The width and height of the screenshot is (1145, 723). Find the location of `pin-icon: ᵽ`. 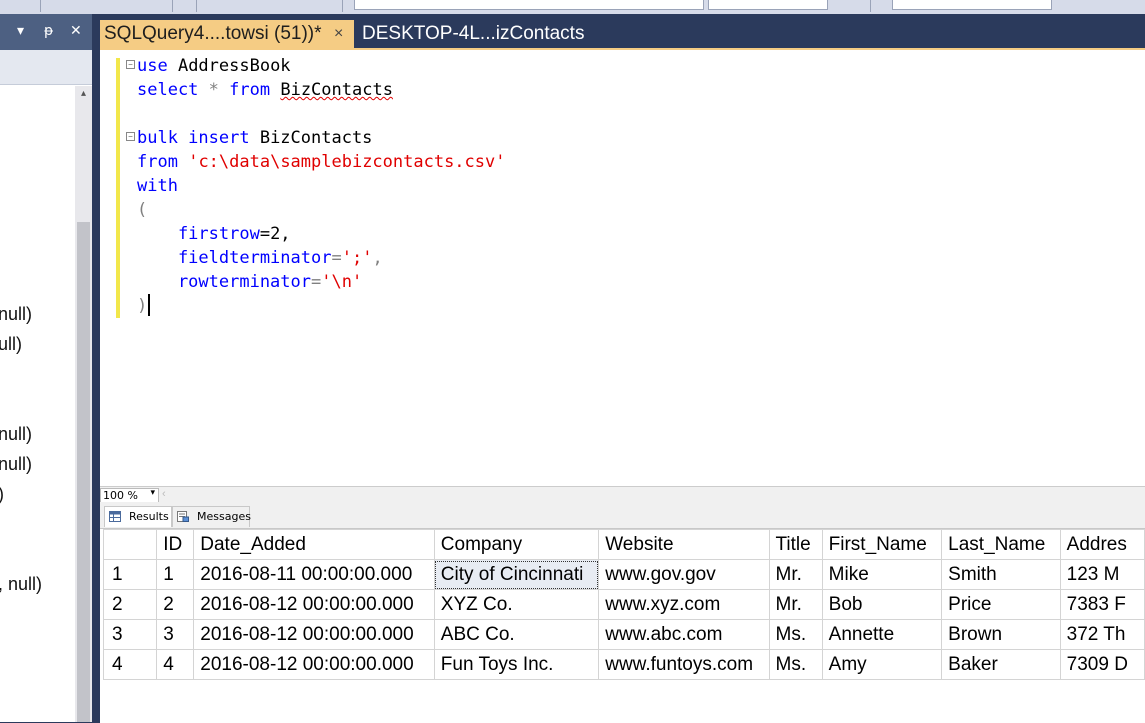

pin-icon: ᵽ is located at coordinates (48, 31).